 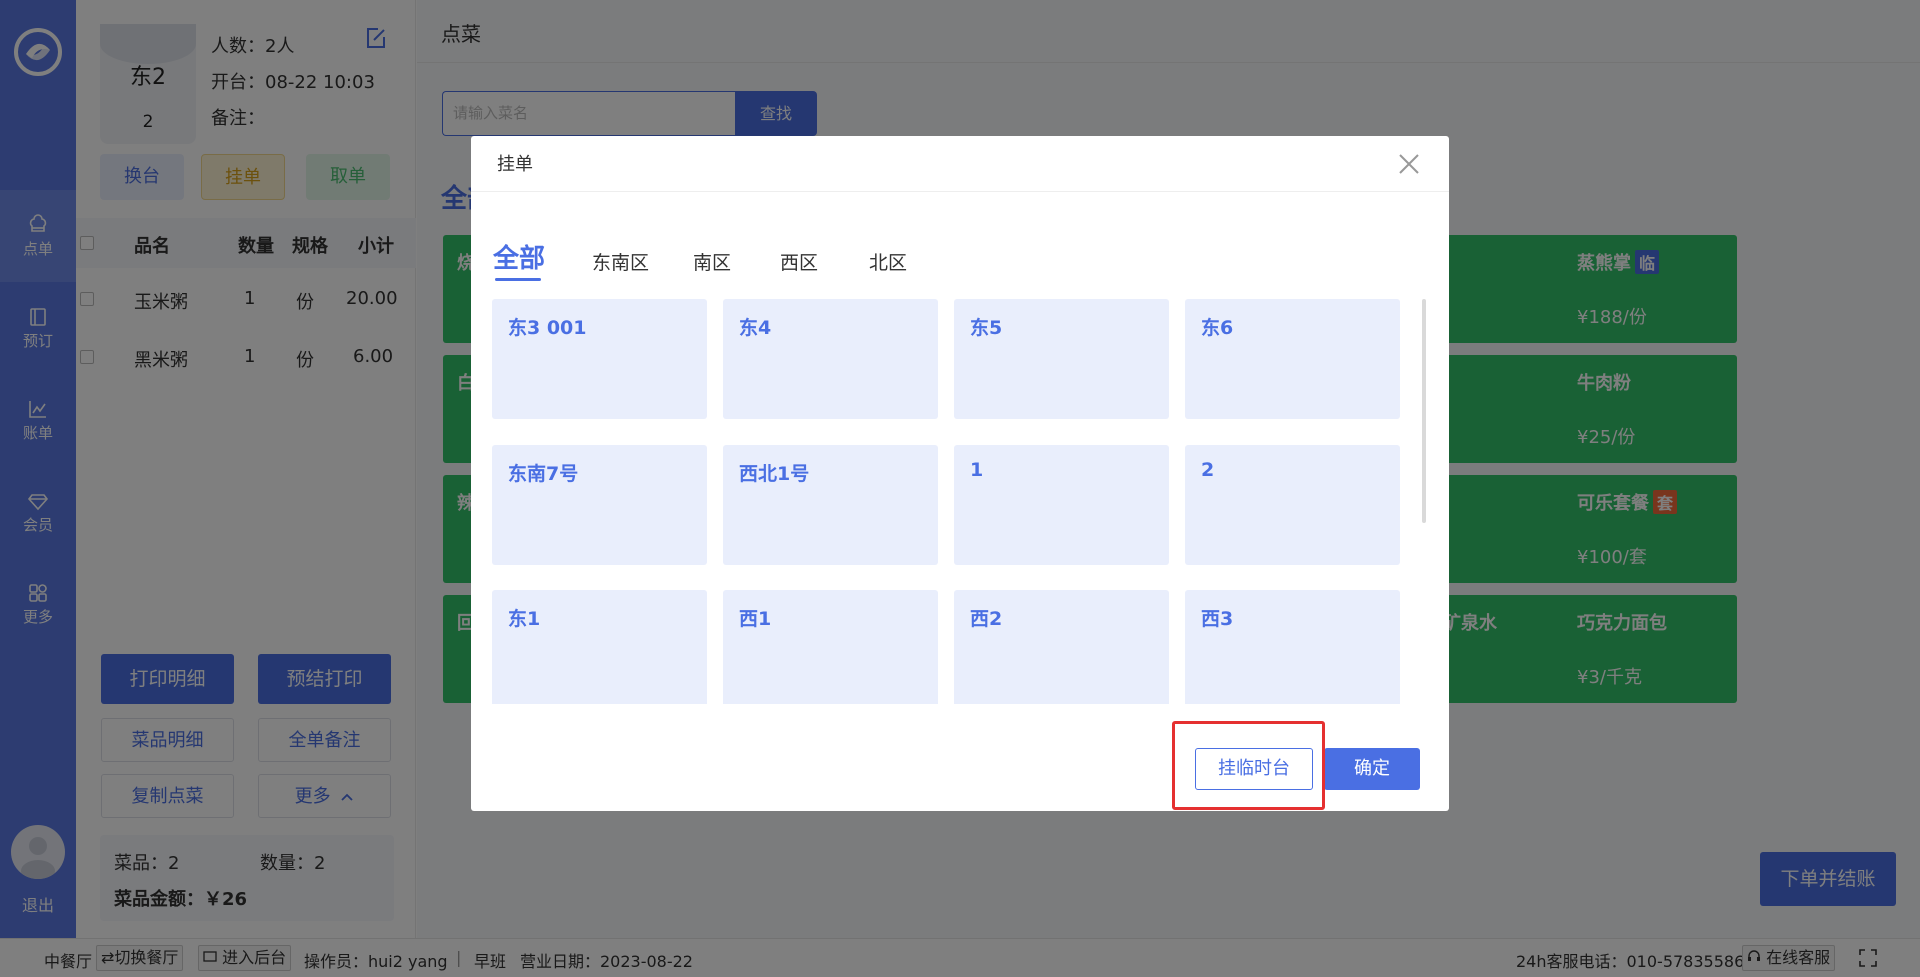 What do you see at coordinates (1208, 470) in the screenshot?
I see `table-card-label: 2` at bounding box center [1208, 470].